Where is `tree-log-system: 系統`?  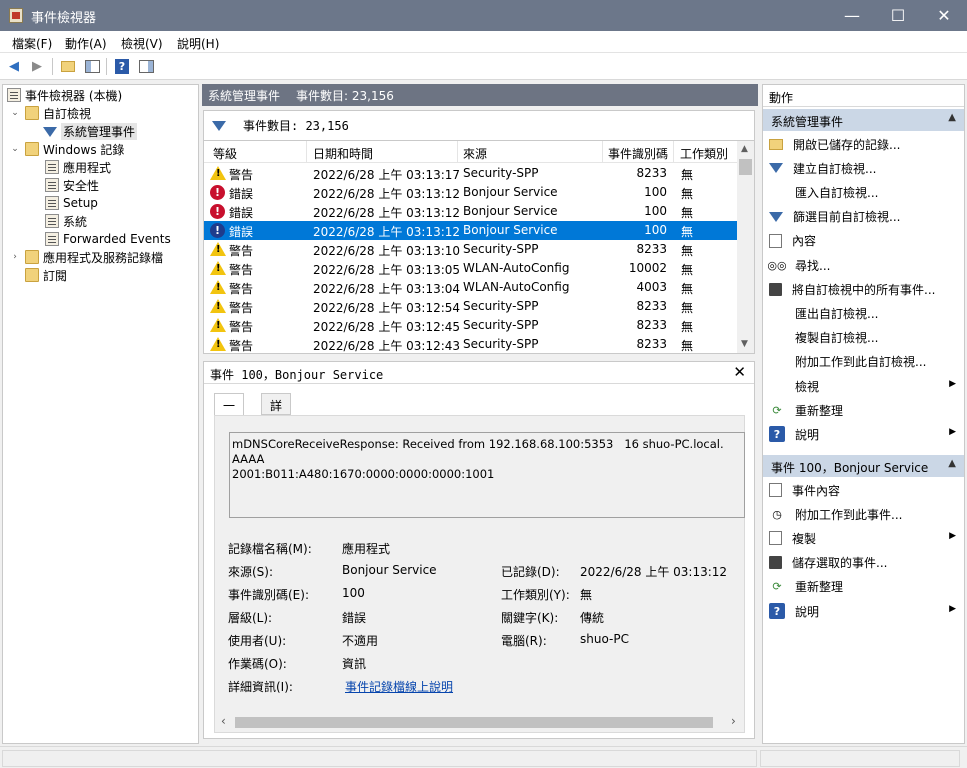
tree-log-system: 系統 is located at coordinates (66, 221).